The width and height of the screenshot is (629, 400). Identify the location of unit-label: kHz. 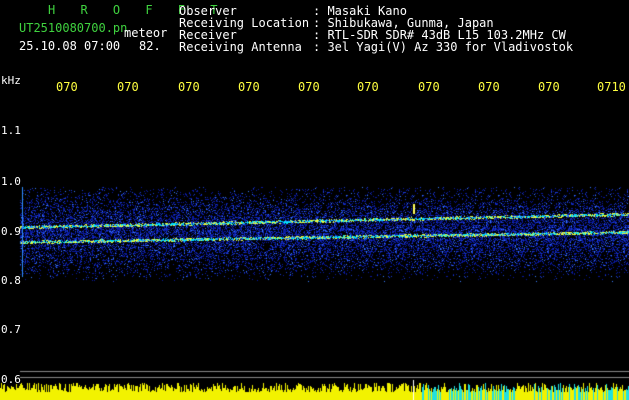
(11, 80).